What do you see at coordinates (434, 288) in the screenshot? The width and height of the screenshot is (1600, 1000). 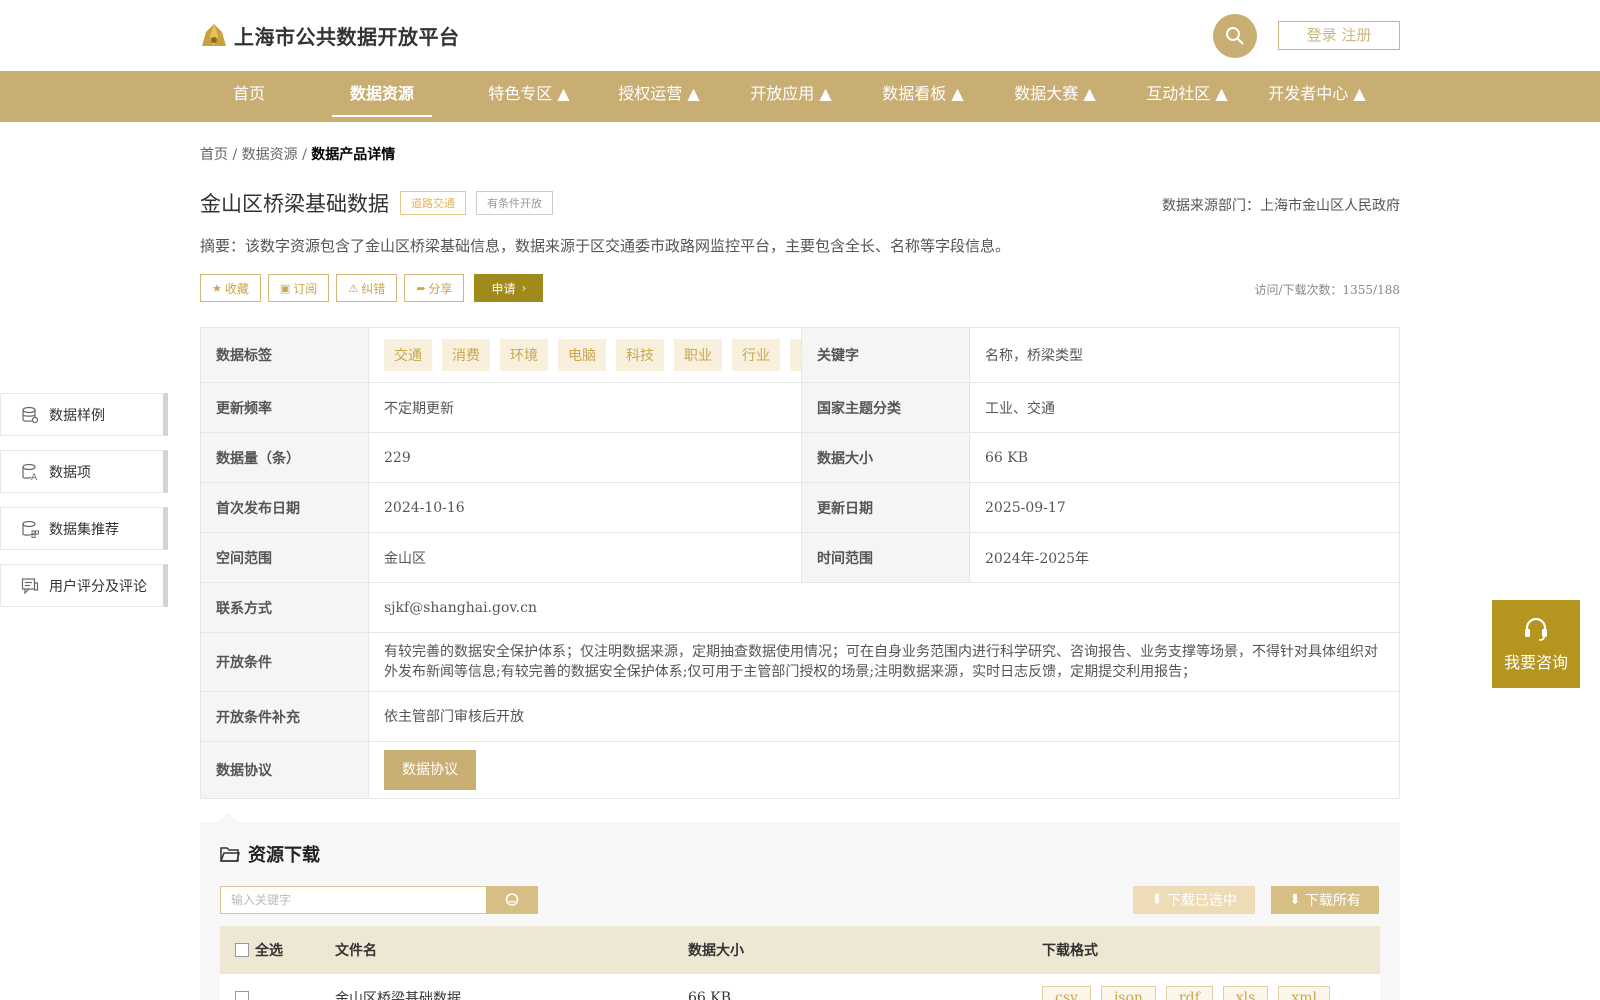 I see `share-button: ➦ 分享` at bounding box center [434, 288].